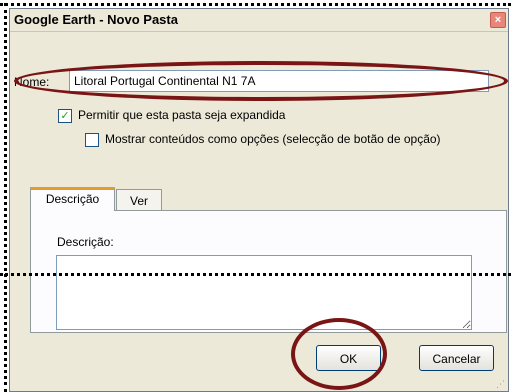 The width and height of the screenshot is (511, 392). What do you see at coordinates (255, 274) in the screenshot?
I see `dotted-guide-line` at bounding box center [255, 274].